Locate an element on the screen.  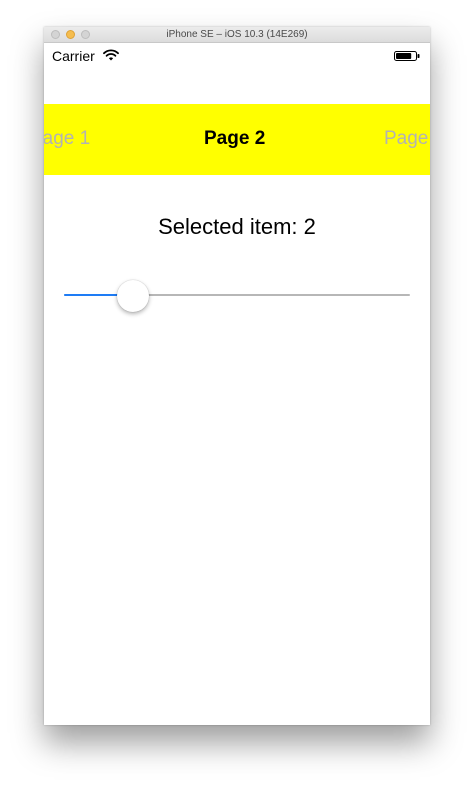
page-tab-next: Page 3 is located at coordinates (407, 139).